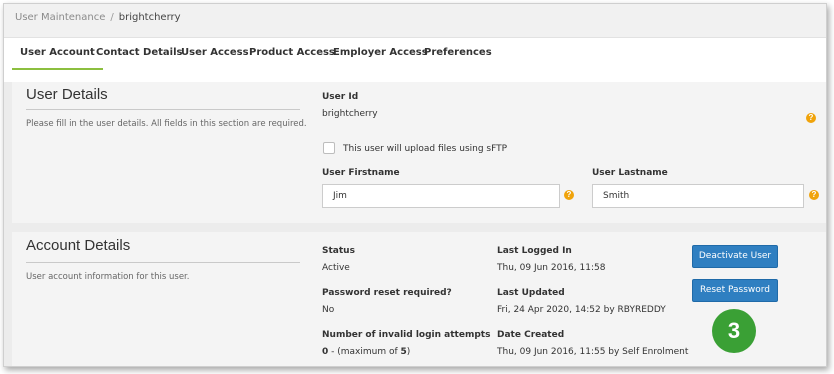  Describe the element at coordinates (531, 293) in the screenshot. I see `last-updated-label: Last Updated` at that location.